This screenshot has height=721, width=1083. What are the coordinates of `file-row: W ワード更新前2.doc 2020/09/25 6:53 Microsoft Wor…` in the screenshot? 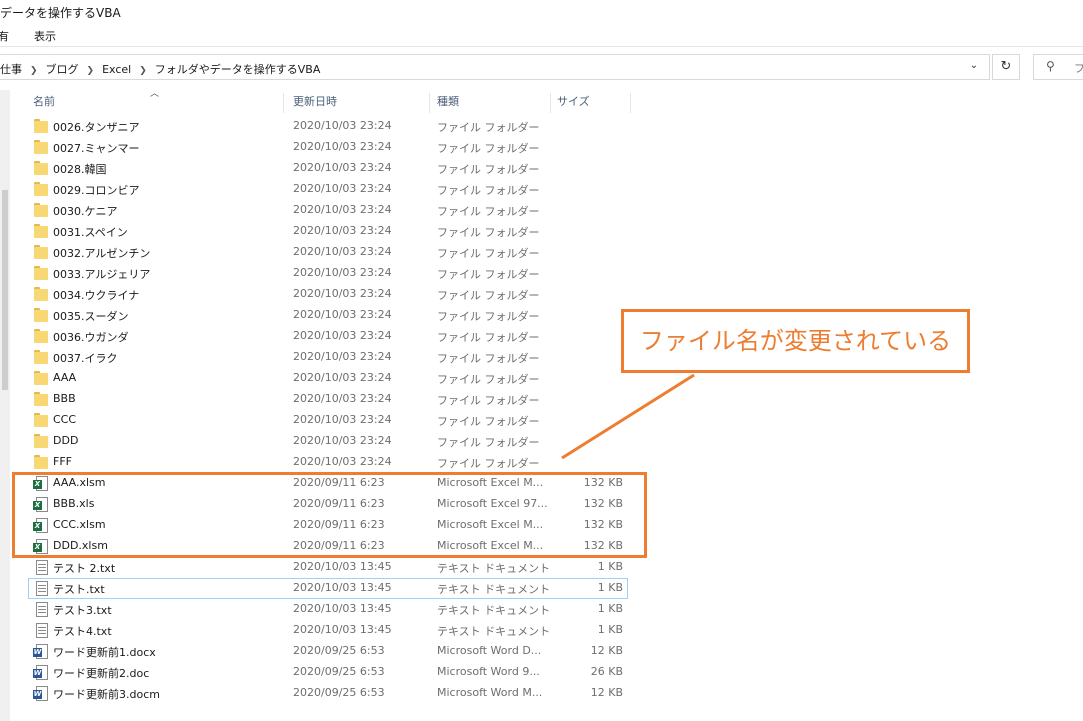 It's located at (328, 672).